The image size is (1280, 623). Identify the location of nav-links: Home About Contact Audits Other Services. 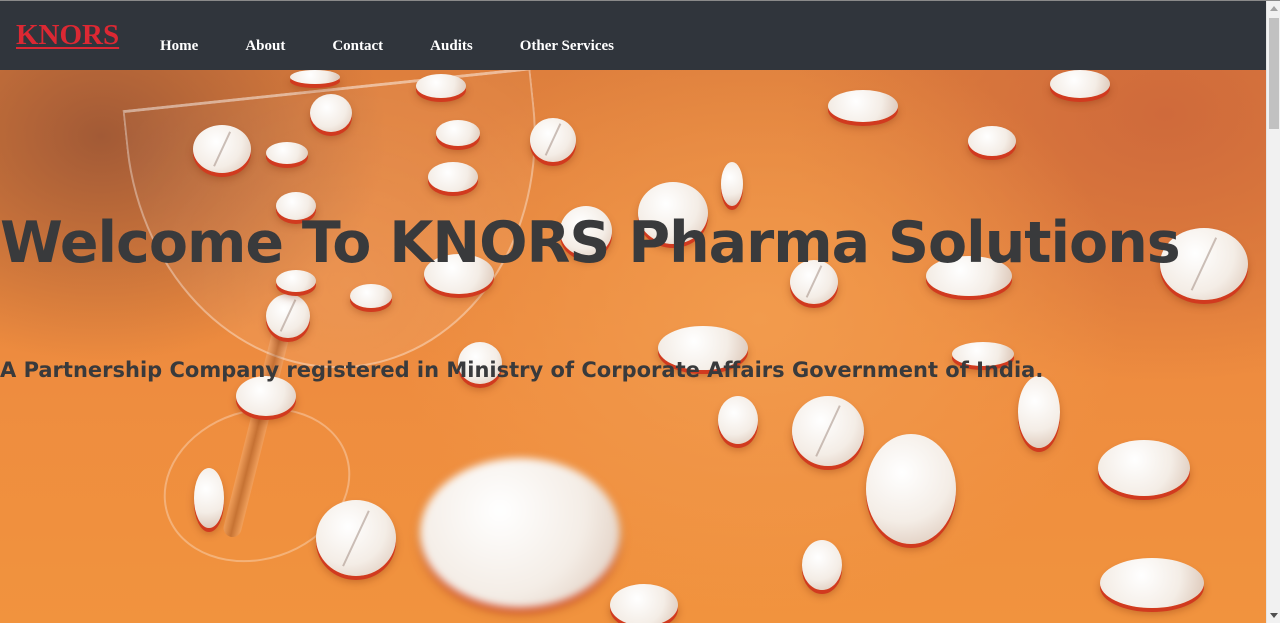
(387, 46).